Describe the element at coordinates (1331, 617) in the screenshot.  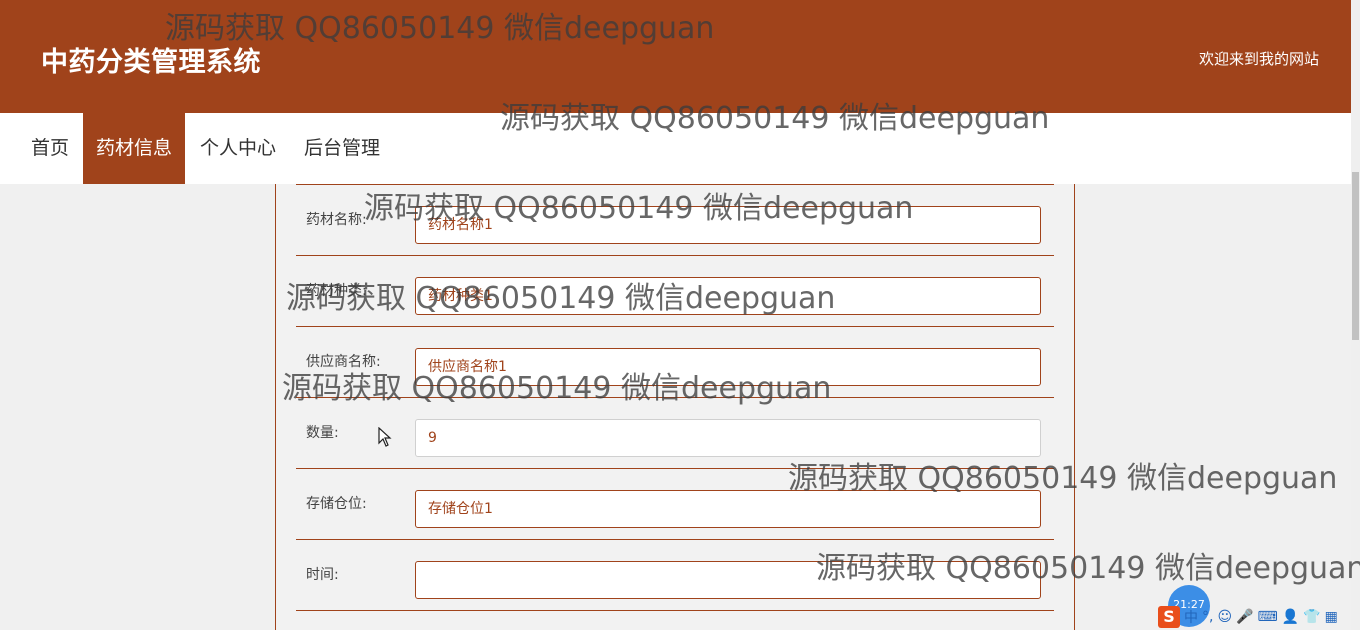
I see `grid-icon: ▦` at that location.